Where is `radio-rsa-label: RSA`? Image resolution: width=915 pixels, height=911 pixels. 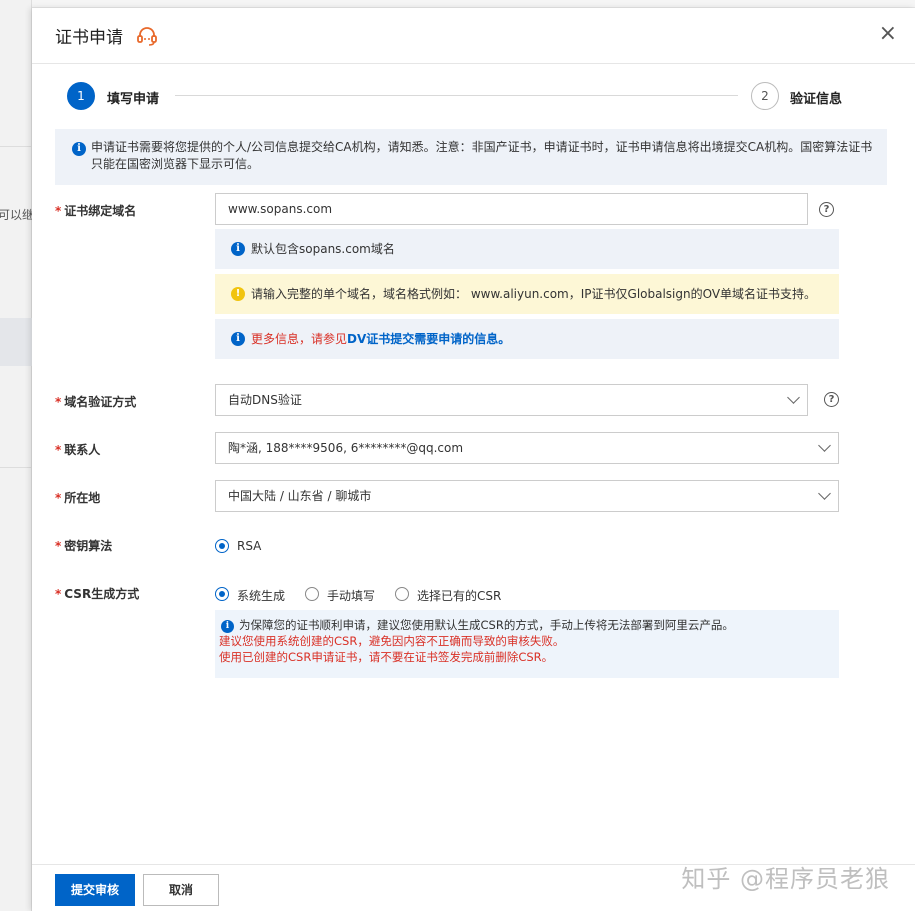 radio-rsa-label: RSA is located at coordinates (249, 546).